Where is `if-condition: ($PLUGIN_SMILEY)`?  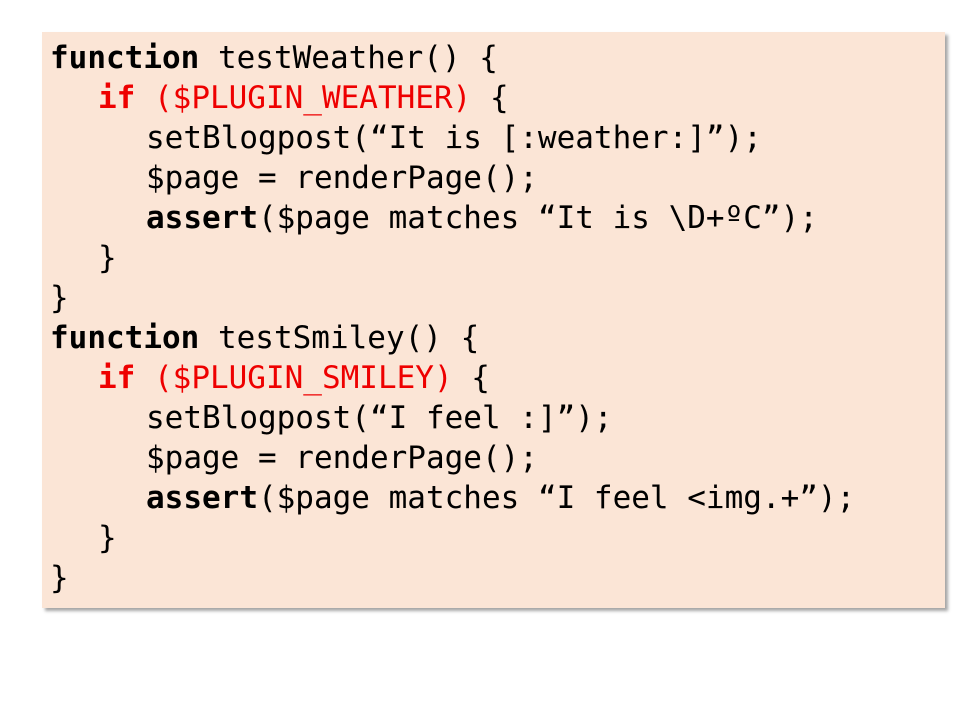
if-condition: ($PLUGIN_SMILEY) is located at coordinates (294, 378).